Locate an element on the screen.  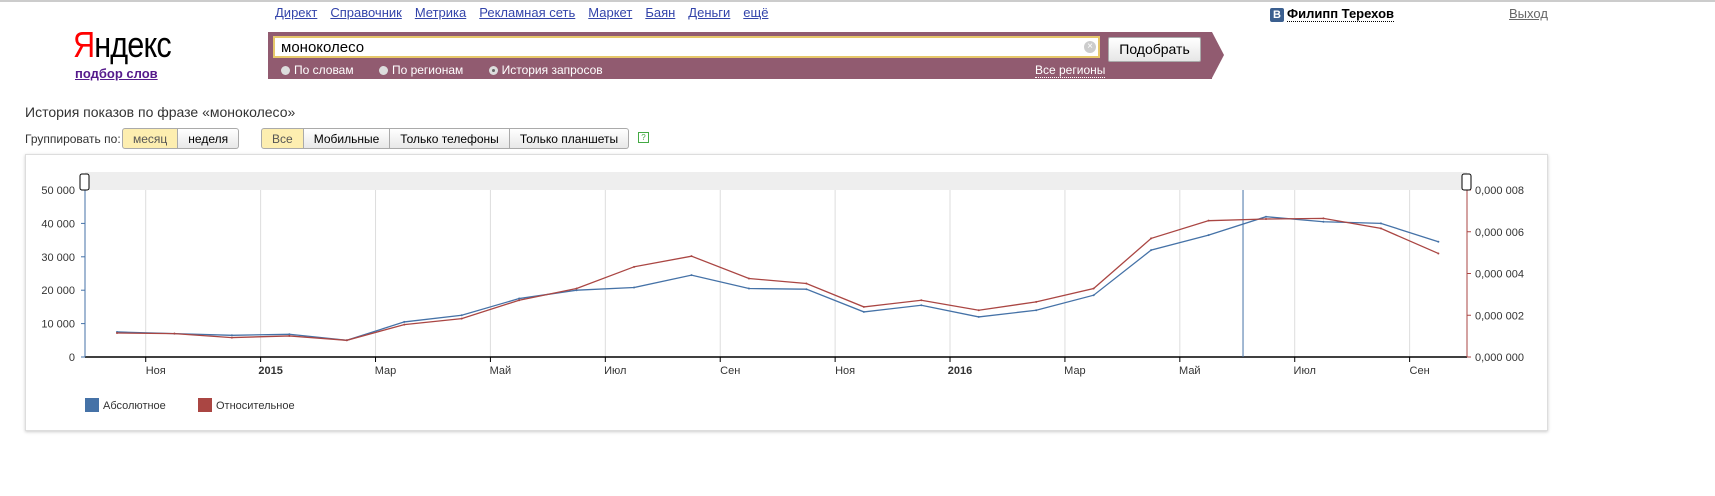
y-left-tick-label: 50 000 is located at coordinates (58, 191).